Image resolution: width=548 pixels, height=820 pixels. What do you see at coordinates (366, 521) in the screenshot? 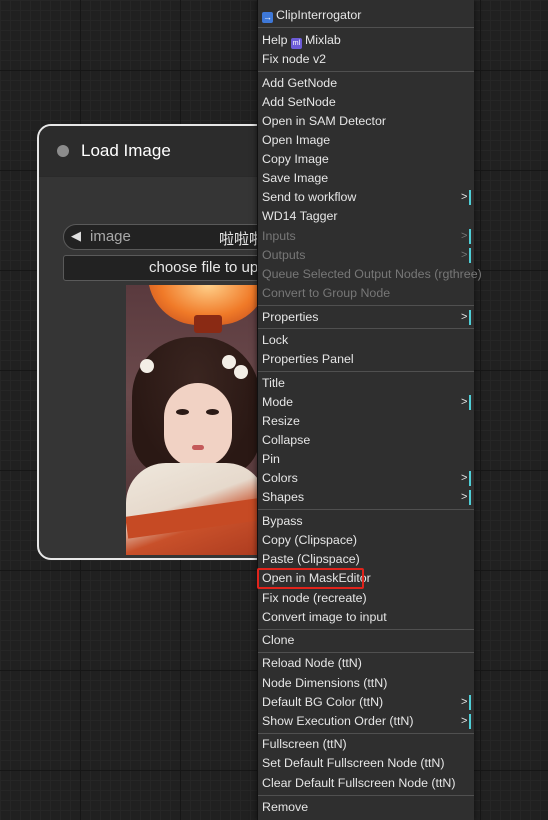
I see `menu-item-bypass: Bypass` at bounding box center [366, 521].